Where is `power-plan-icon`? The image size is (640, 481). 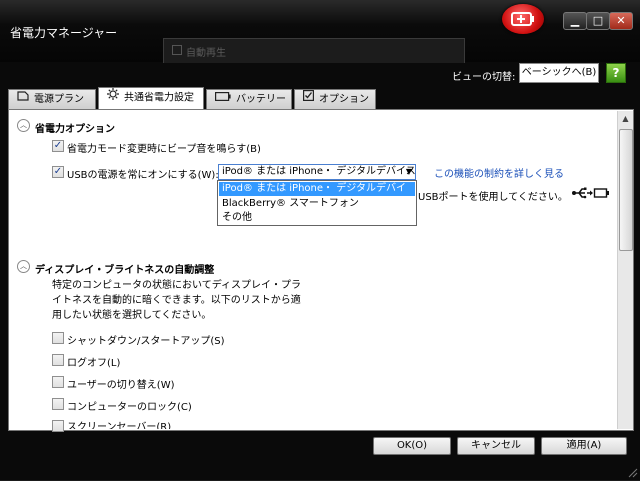 power-plan-icon is located at coordinates (23, 99).